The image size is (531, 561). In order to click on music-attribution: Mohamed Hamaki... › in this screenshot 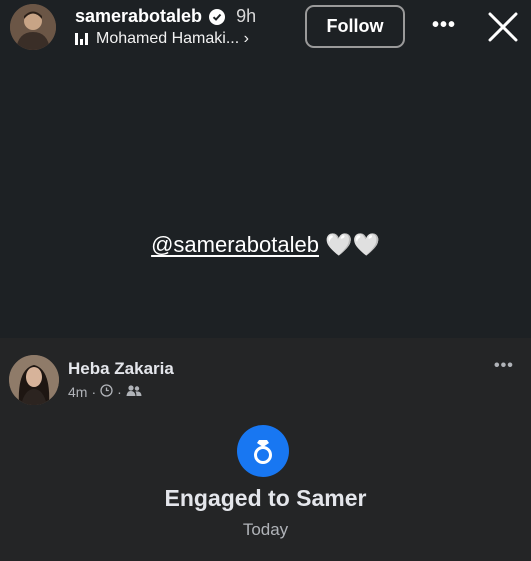, I will do `click(162, 39)`.